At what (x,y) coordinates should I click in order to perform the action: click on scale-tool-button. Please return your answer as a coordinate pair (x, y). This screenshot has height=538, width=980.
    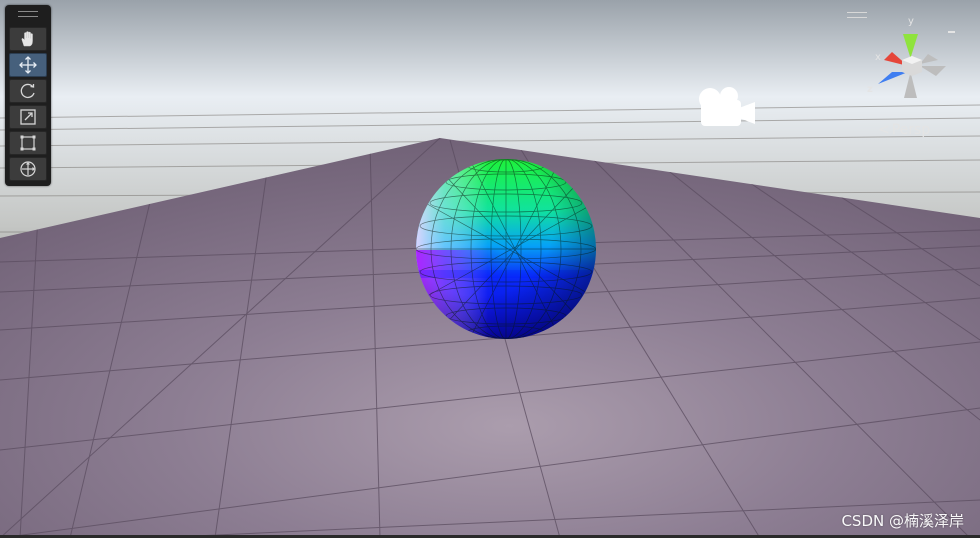
    Looking at the image, I should click on (28, 117).